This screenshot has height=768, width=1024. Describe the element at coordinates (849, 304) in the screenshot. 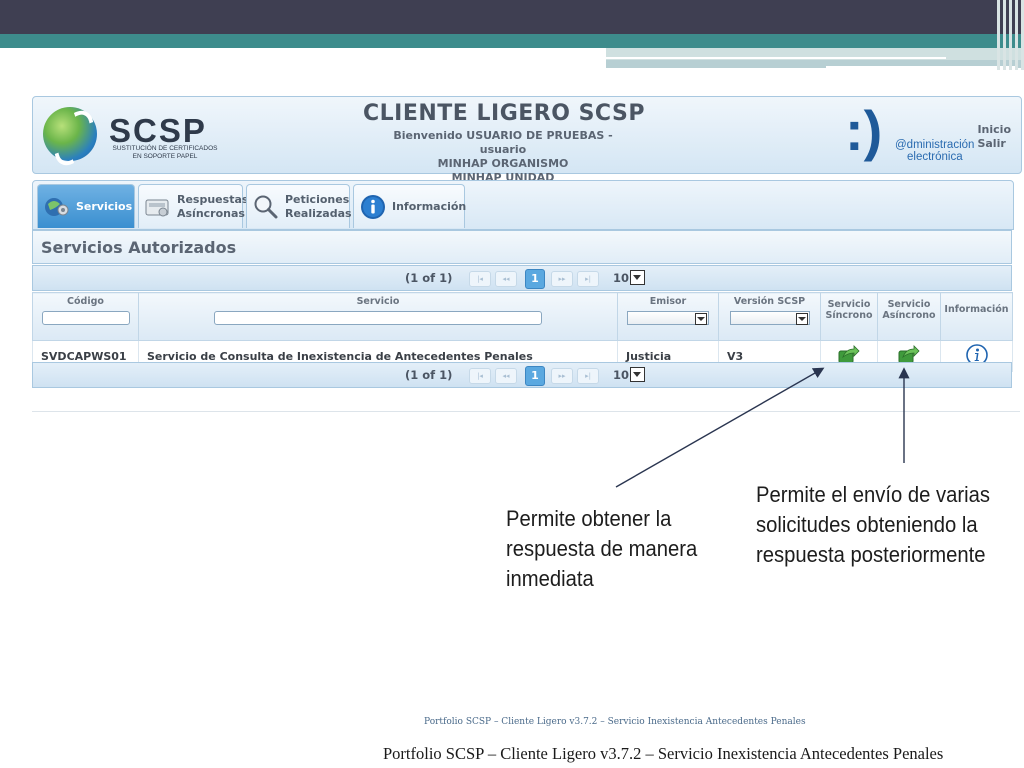

I see `column-sincrono-line1: Servicio` at that location.